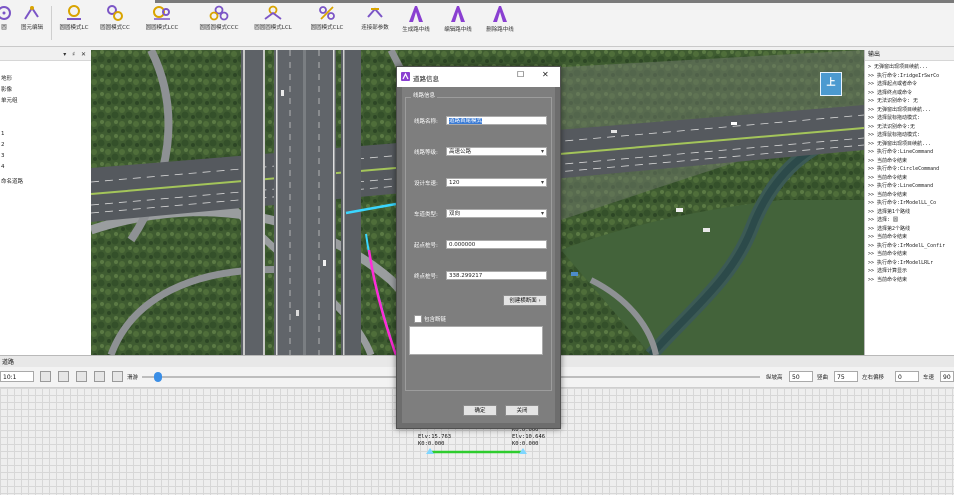  Describe the element at coordinates (947, 376) in the screenshot. I see `speed-input: 90` at that location.